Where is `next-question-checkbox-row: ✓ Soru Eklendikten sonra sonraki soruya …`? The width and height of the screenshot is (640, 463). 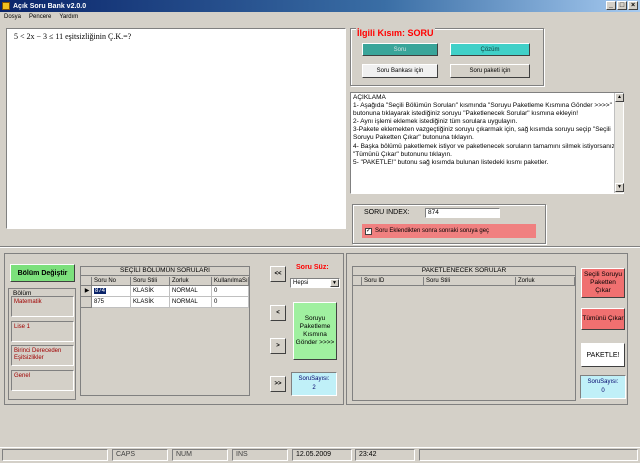
next-question-checkbox-row: ✓ Soru Eklendikten sonra sonraki soruya … is located at coordinates (449, 231).